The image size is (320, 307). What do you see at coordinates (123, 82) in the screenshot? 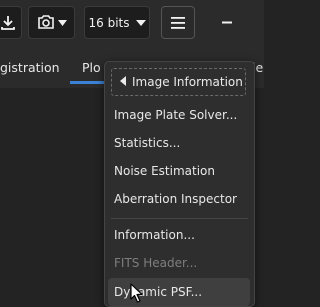
I see `chevron-left-icon` at bounding box center [123, 82].